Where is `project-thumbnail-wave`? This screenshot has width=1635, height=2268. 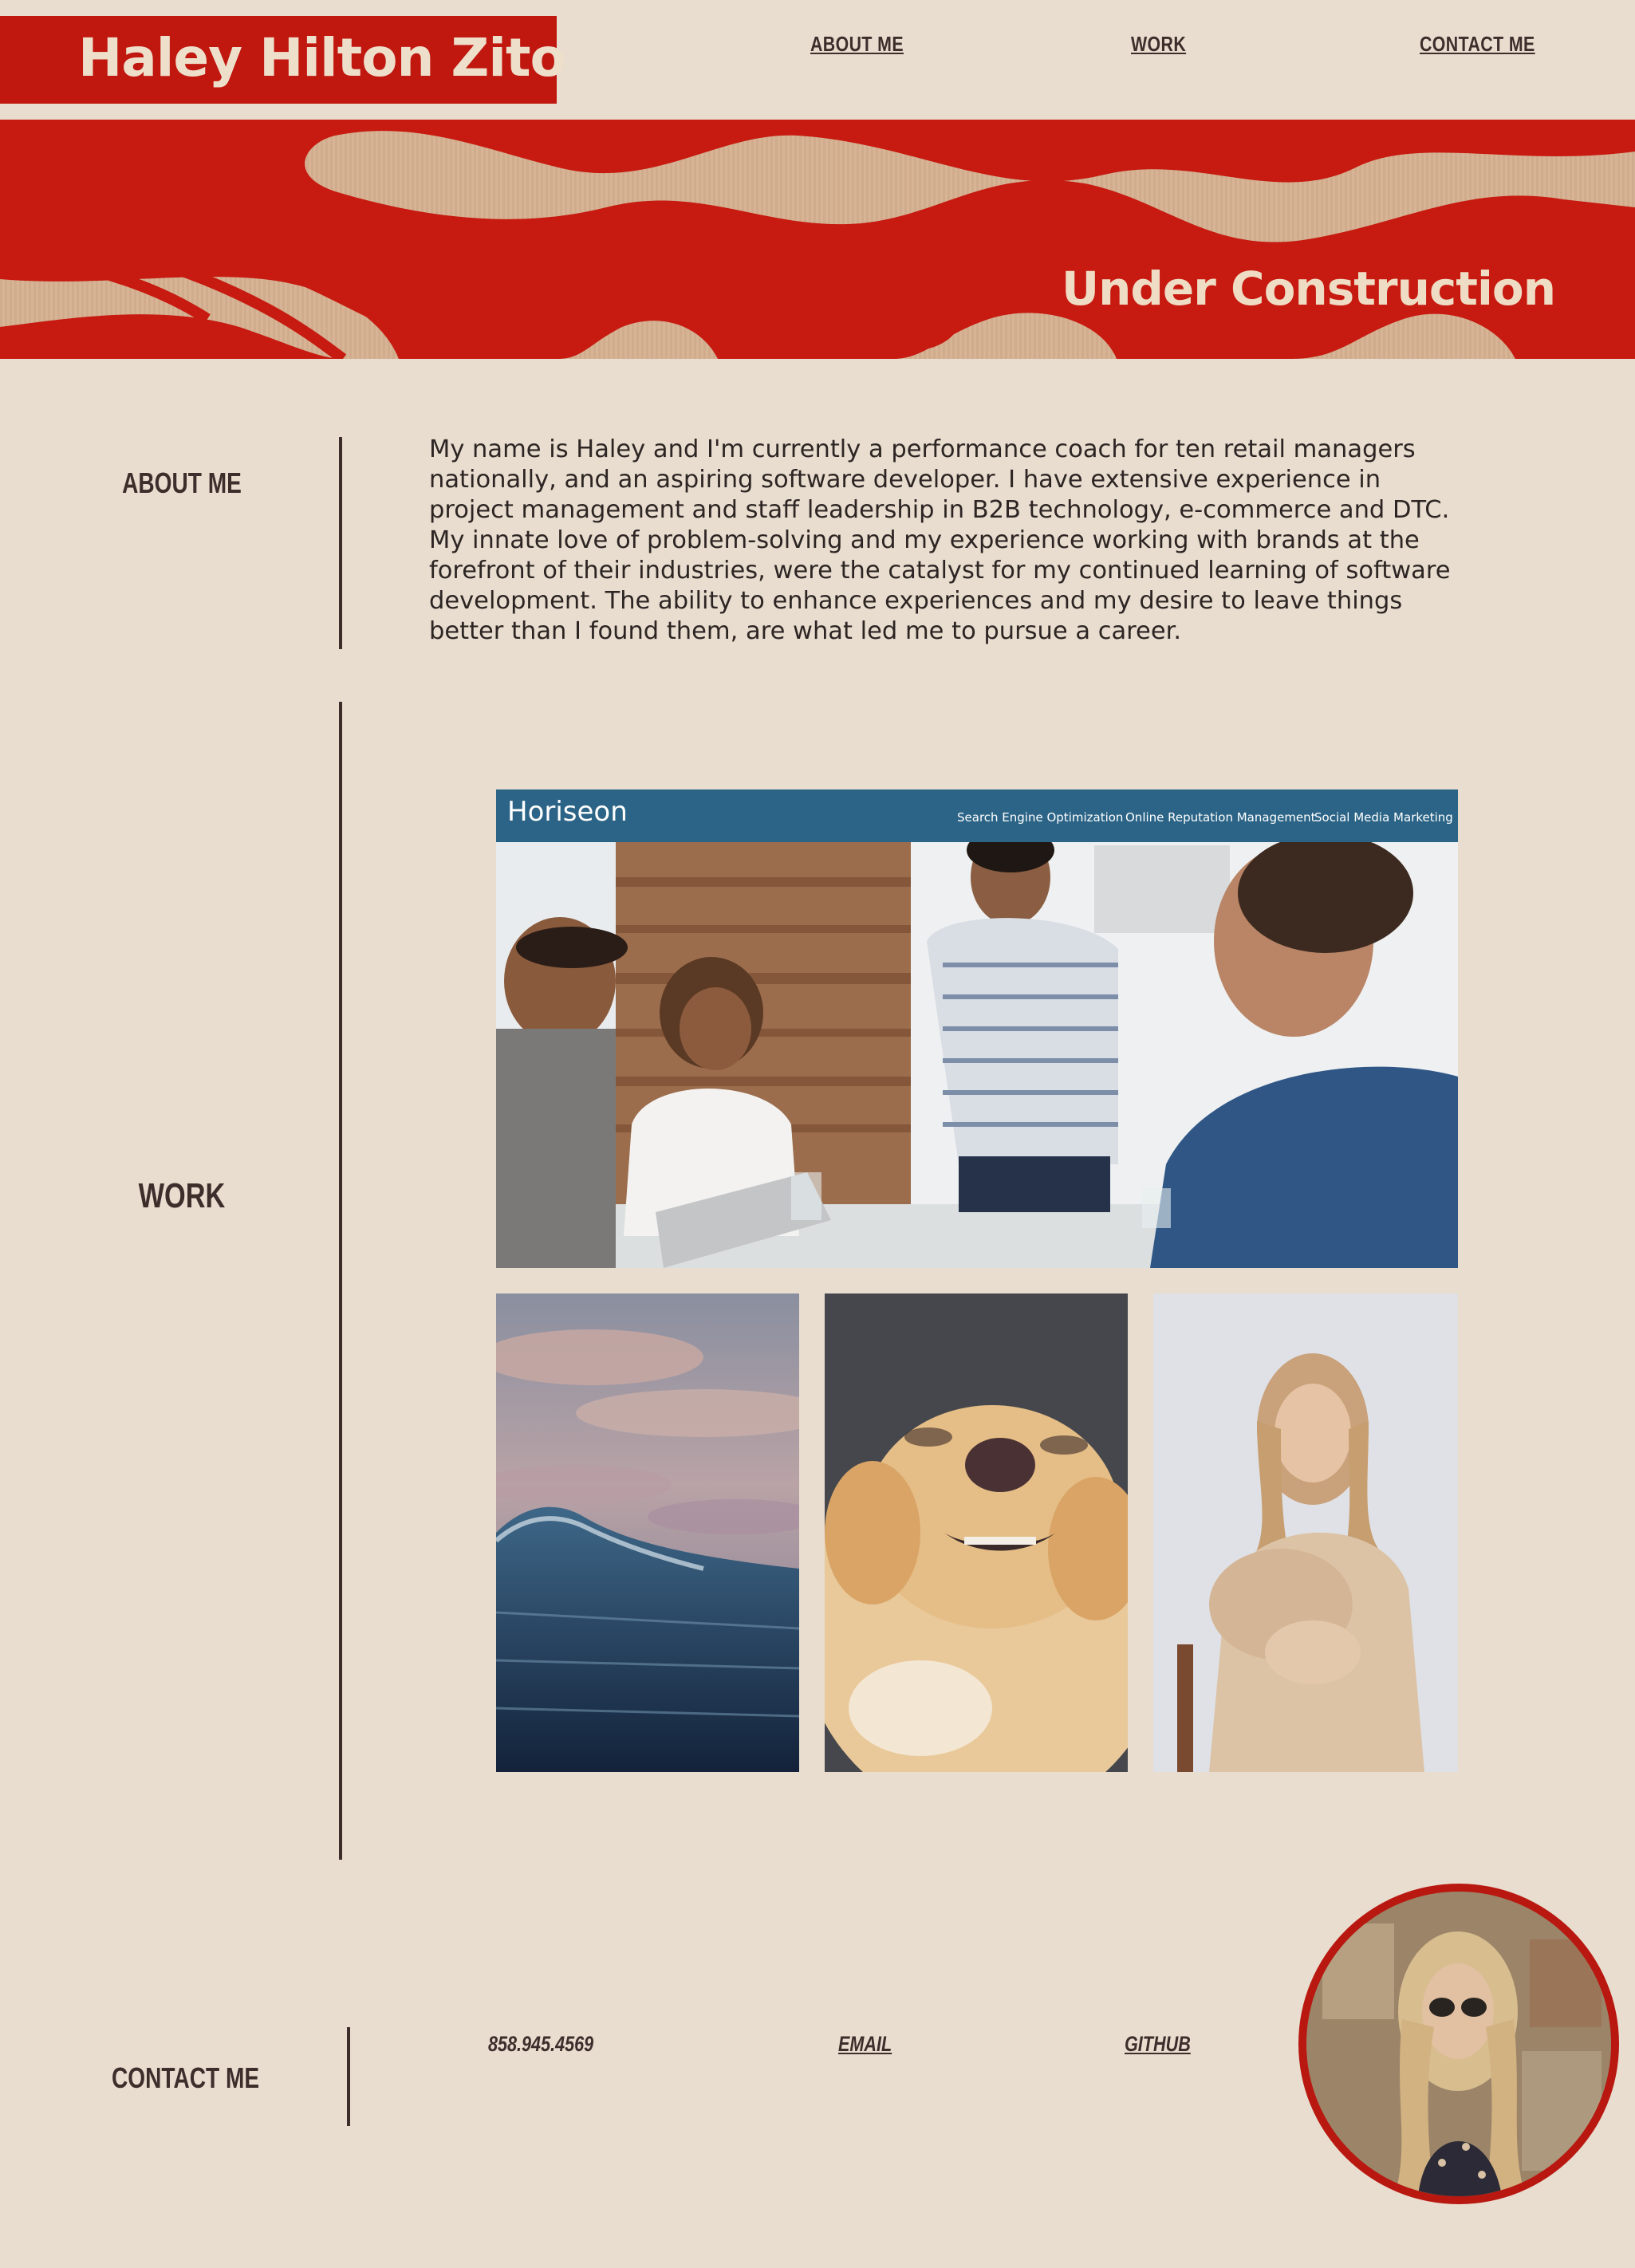 project-thumbnail-wave is located at coordinates (647, 1532).